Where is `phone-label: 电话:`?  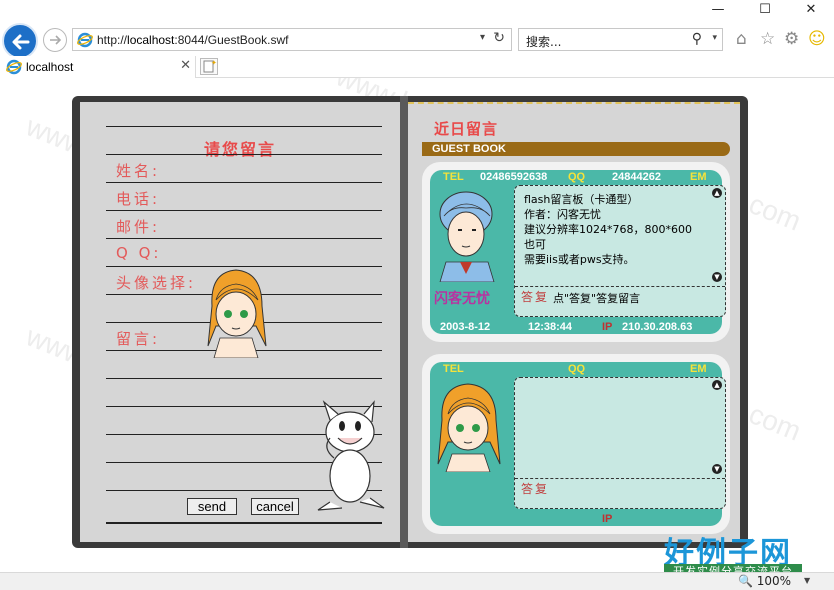 phone-label: 电话: is located at coordinates (138, 199).